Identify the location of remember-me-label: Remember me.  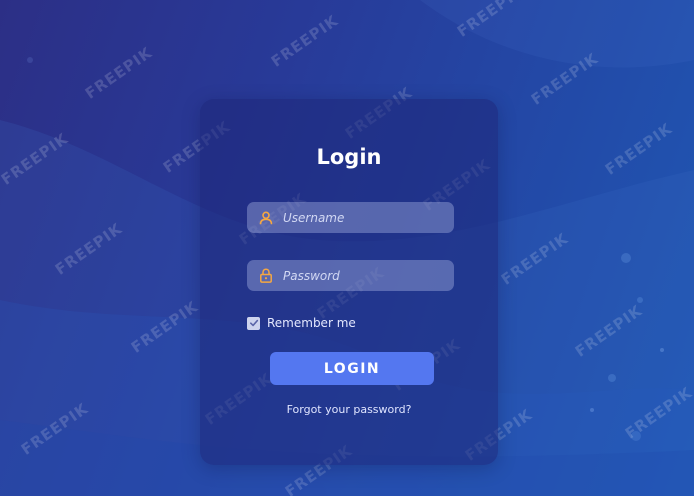
(311, 323).